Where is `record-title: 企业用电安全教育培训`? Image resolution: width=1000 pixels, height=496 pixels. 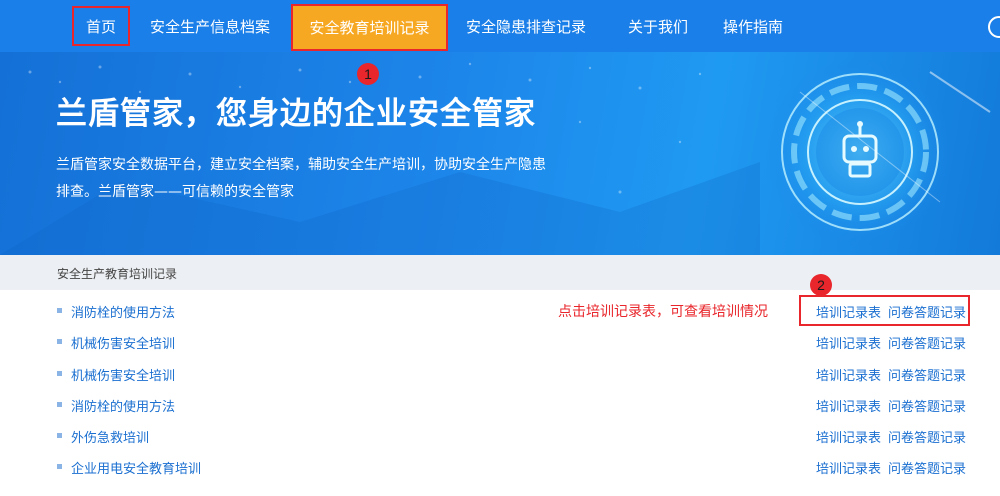 record-title: 企业用电安全教育培训 is located at coordinates (136, 467).